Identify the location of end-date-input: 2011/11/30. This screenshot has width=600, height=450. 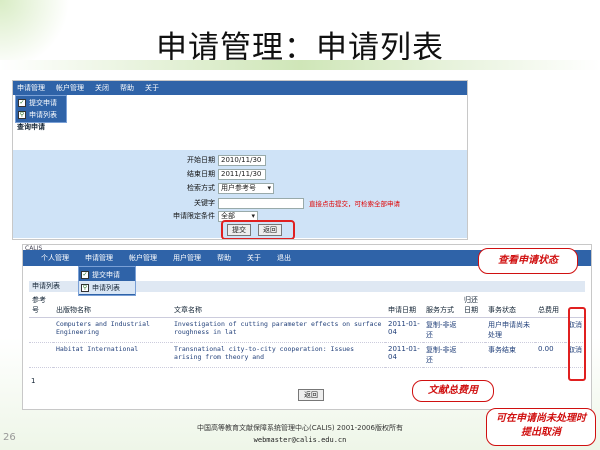
(242, 174).